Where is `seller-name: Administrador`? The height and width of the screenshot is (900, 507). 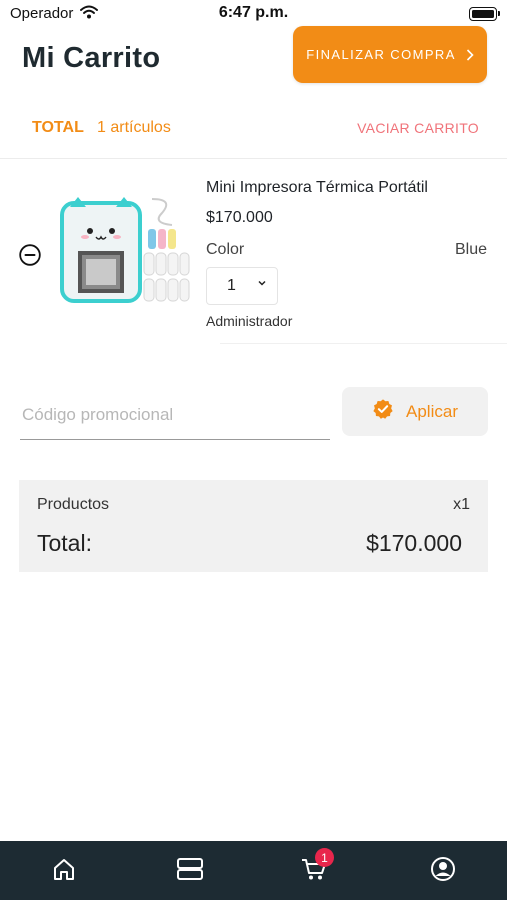 seller-name: Administrador is located at coordinates (249, 321).